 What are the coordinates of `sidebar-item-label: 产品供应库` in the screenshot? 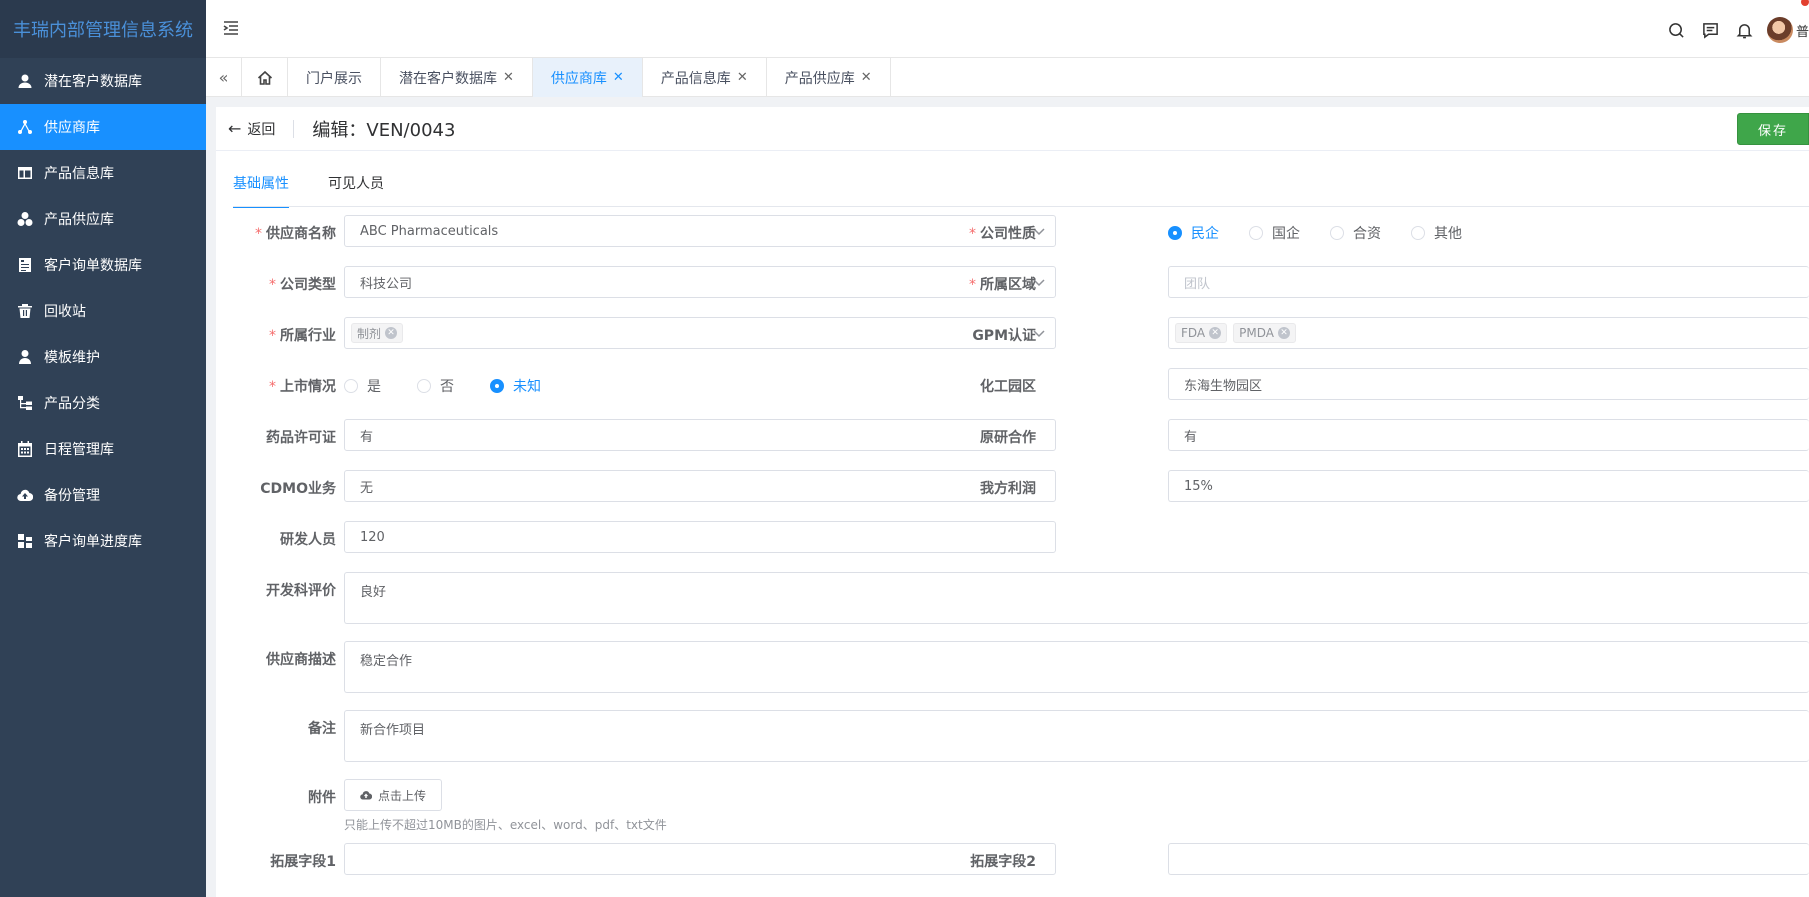 It's located at (79, 220).